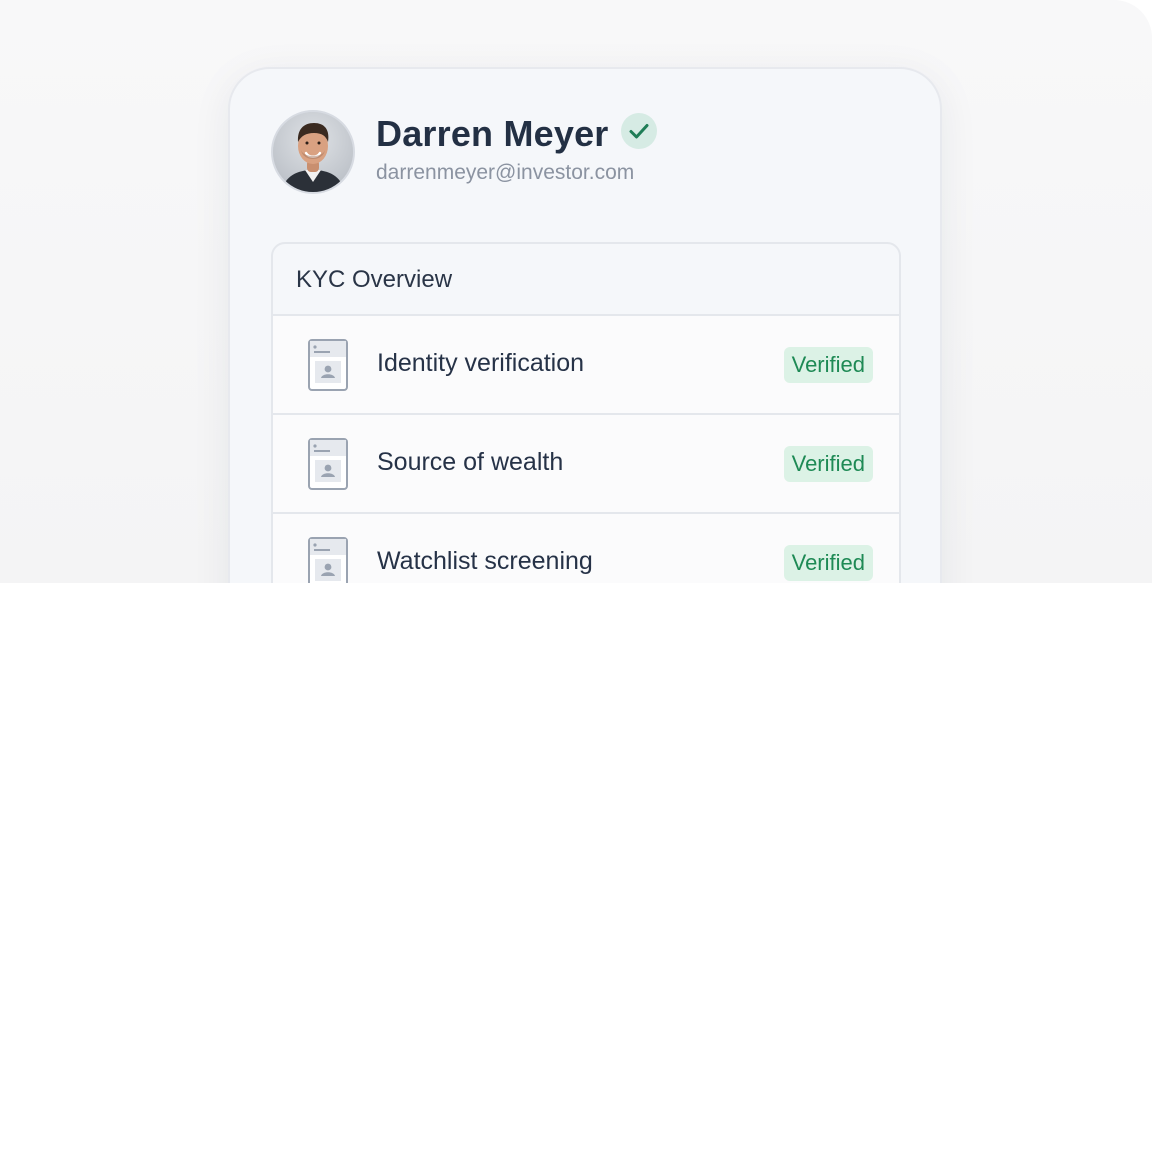 This screenshot has width=1152, height=1152. I want to click on avatar, so click(313, 152).